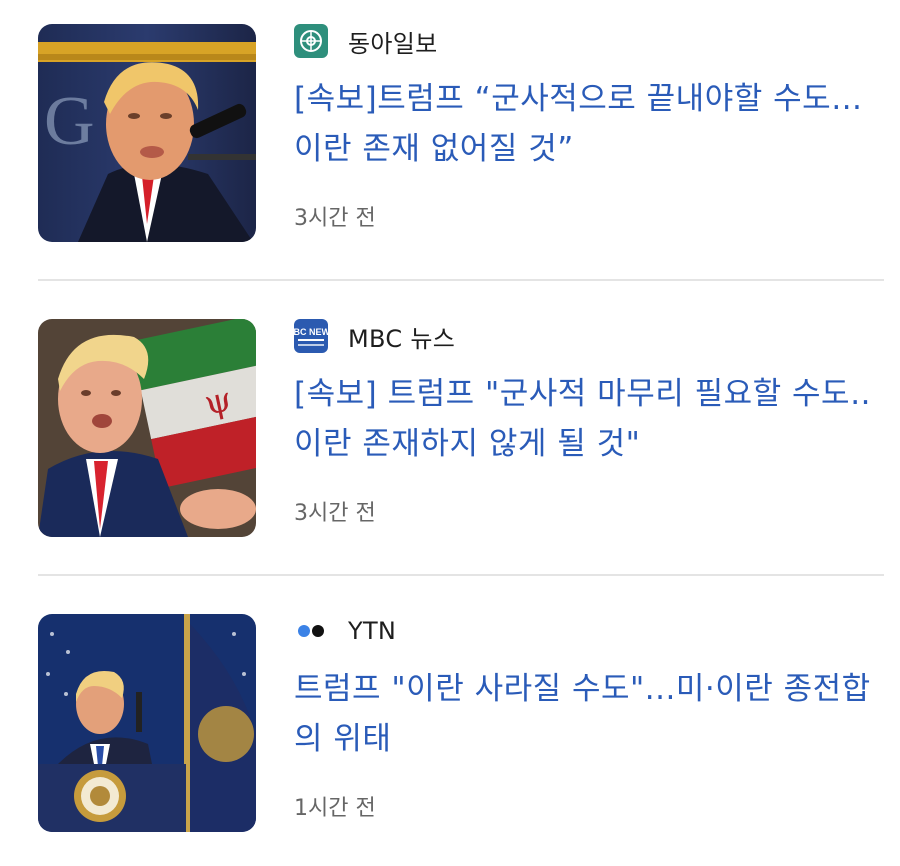 The height and width of the screenshot is (866, 900). I want to click on thumbnail-image: ψ, so click(147, 428).